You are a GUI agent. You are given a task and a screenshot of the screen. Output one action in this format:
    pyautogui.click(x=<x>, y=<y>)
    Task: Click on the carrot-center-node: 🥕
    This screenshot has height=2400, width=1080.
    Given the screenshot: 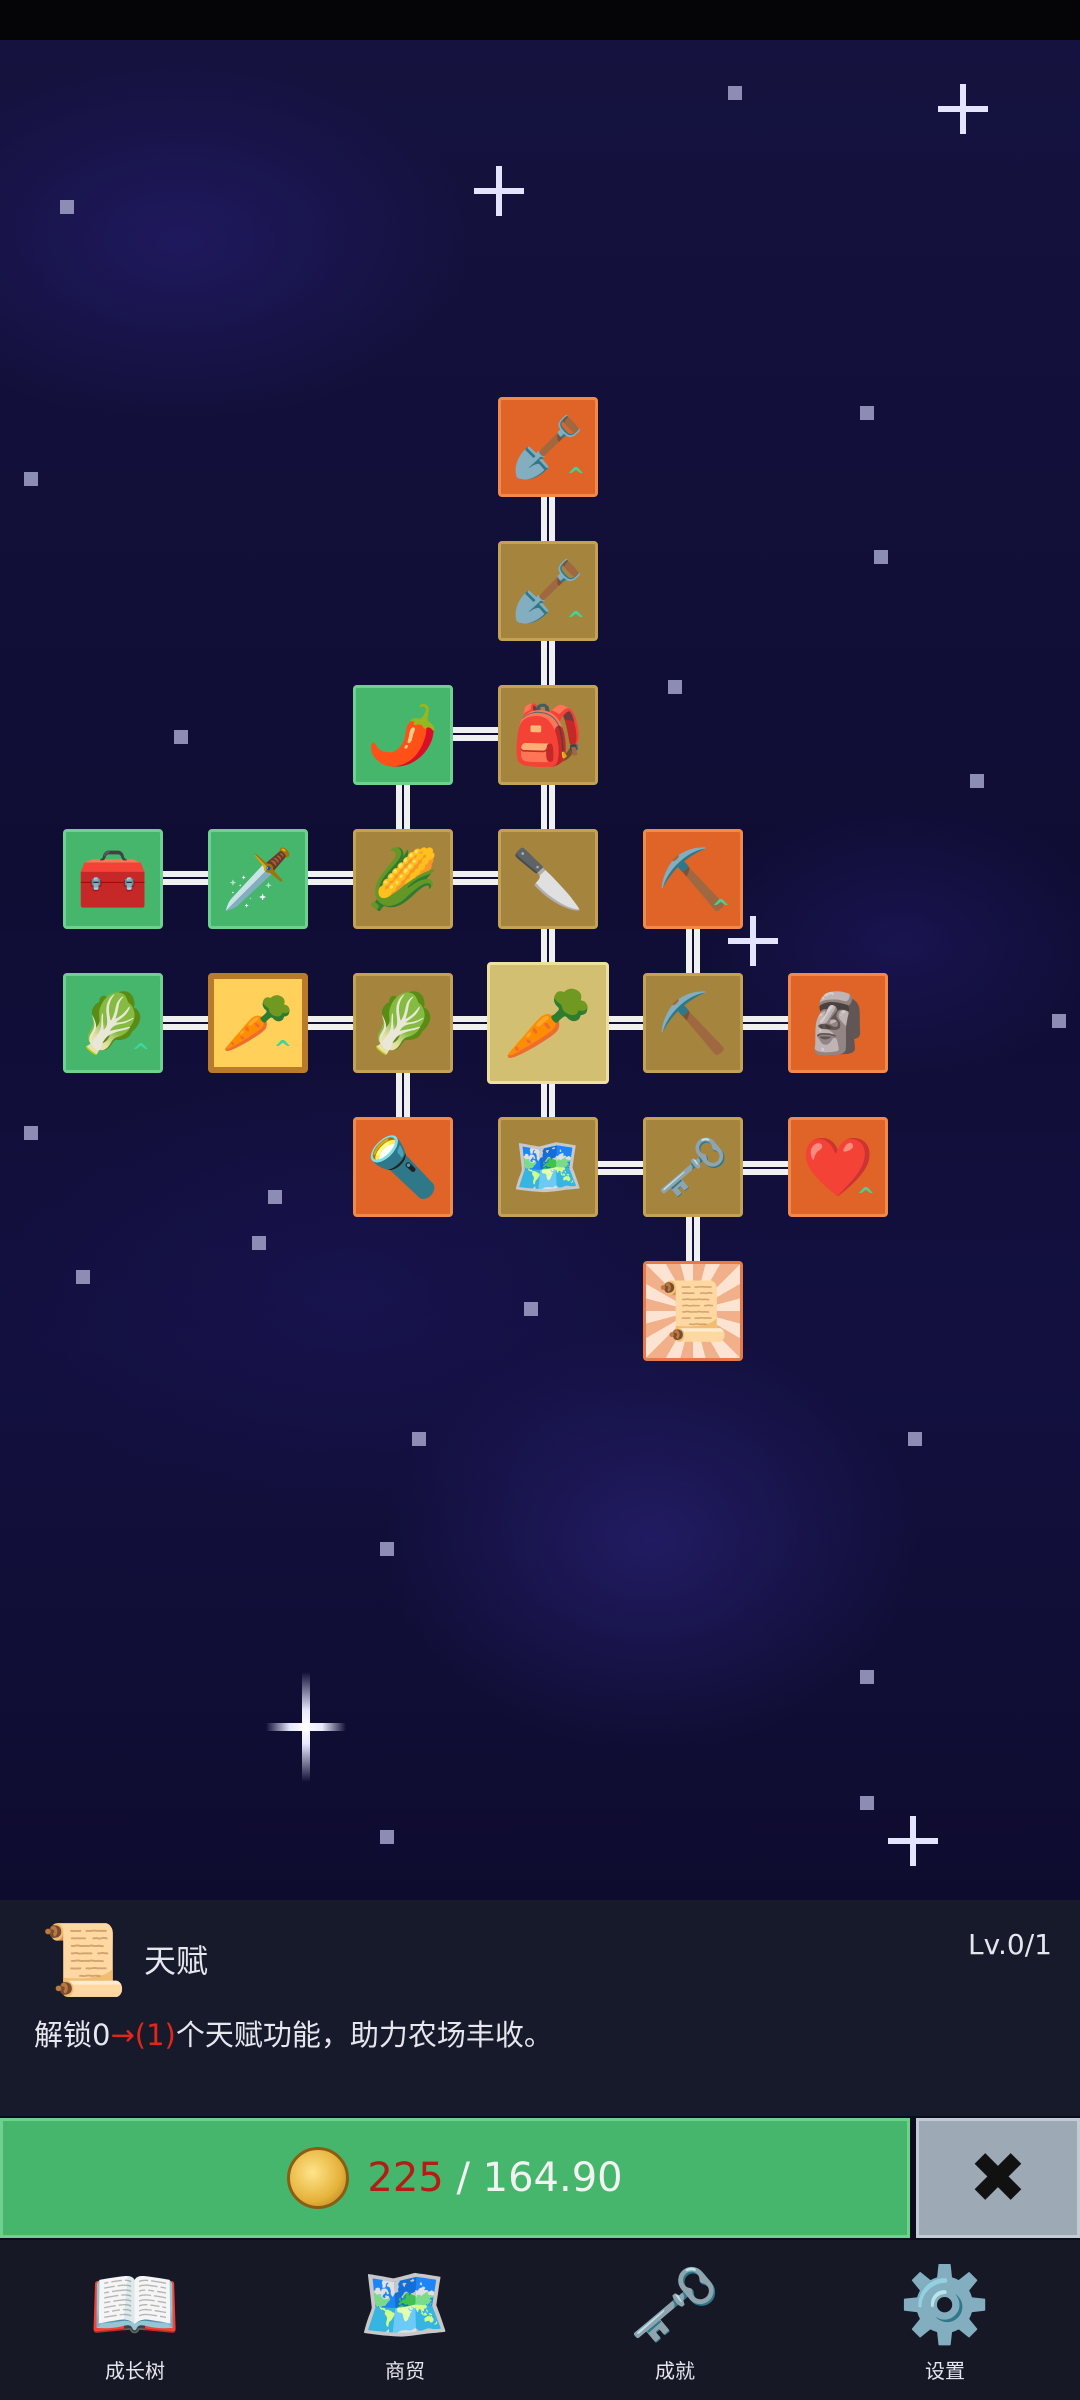 What is the action you would take?
    pyautogui.click(x=548, y=1023)
    